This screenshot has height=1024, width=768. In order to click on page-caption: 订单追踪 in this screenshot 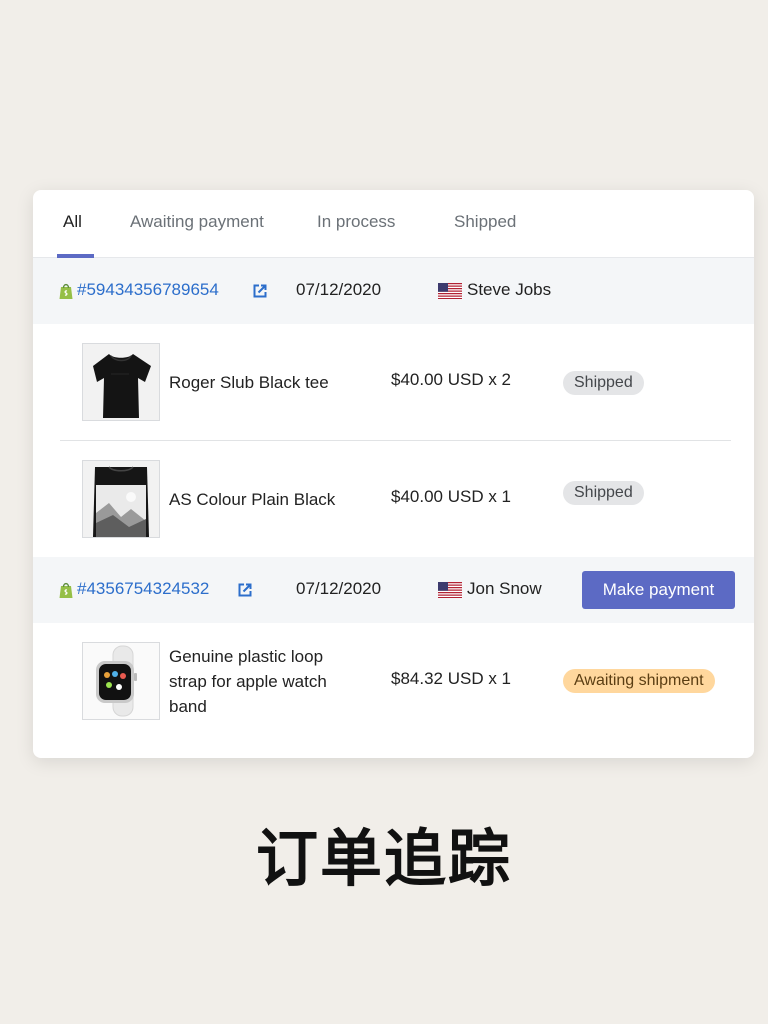, I will do `click(383, 858)`.